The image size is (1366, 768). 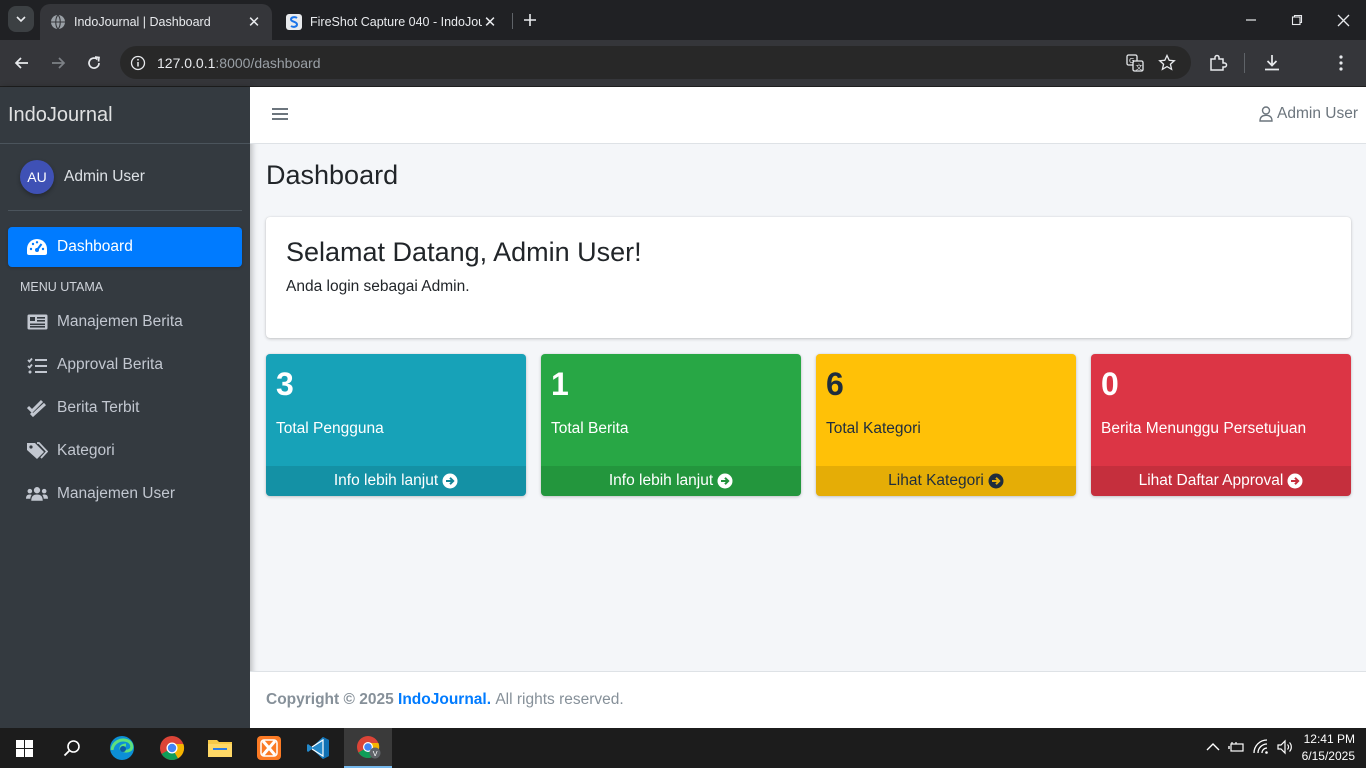 I want to click on new-tab-button, so click(x=530, y=20).